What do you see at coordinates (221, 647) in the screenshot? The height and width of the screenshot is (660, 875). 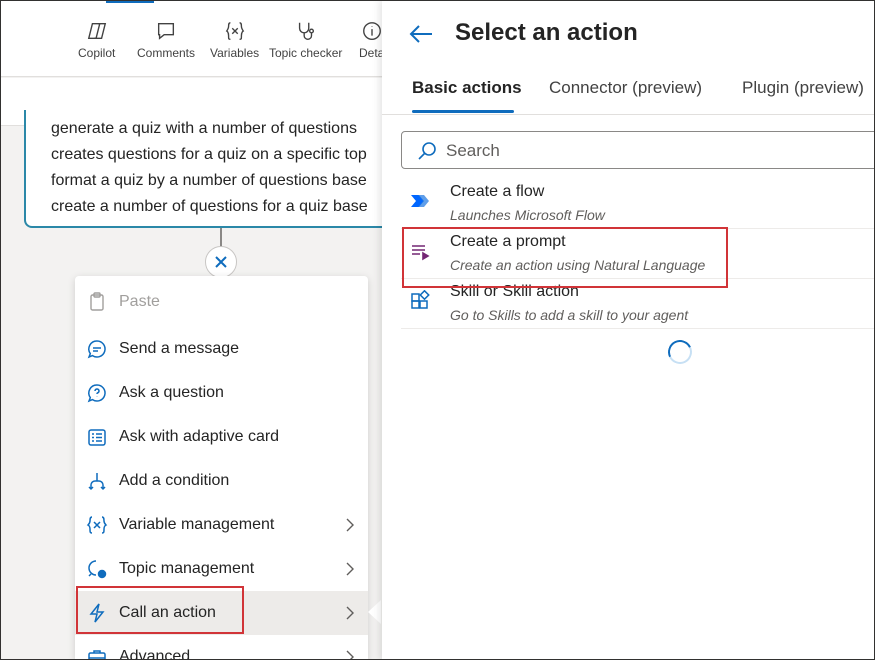 I see `menu-item-advanced: Advanced` at bounding box center [221, 647].